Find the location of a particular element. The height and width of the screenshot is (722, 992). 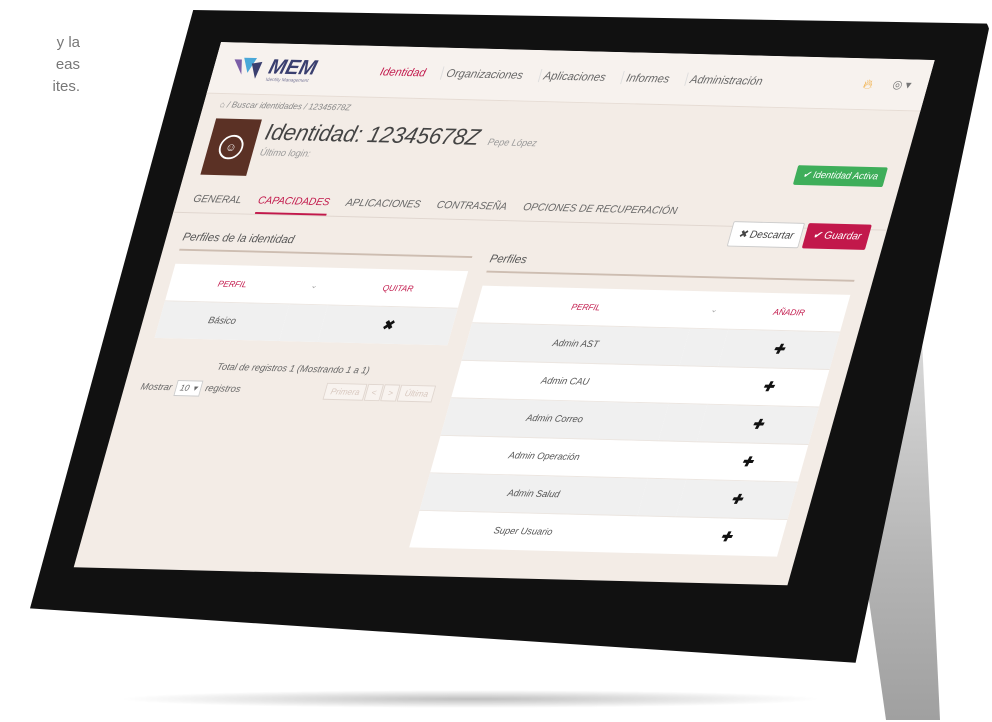

tab-opciones-recuperacion: OPCIONES DE RECUPERACIÓN is located at coordinates (600, 210).